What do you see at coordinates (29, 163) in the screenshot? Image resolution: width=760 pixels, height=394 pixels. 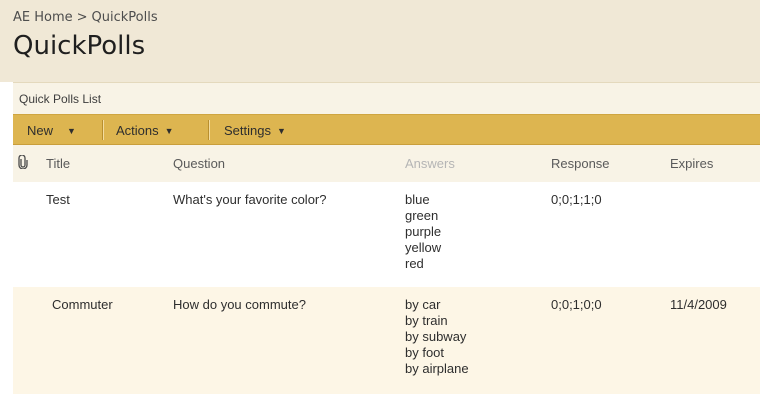 I see `attachments-column-header` at bounding box center [29, 163].